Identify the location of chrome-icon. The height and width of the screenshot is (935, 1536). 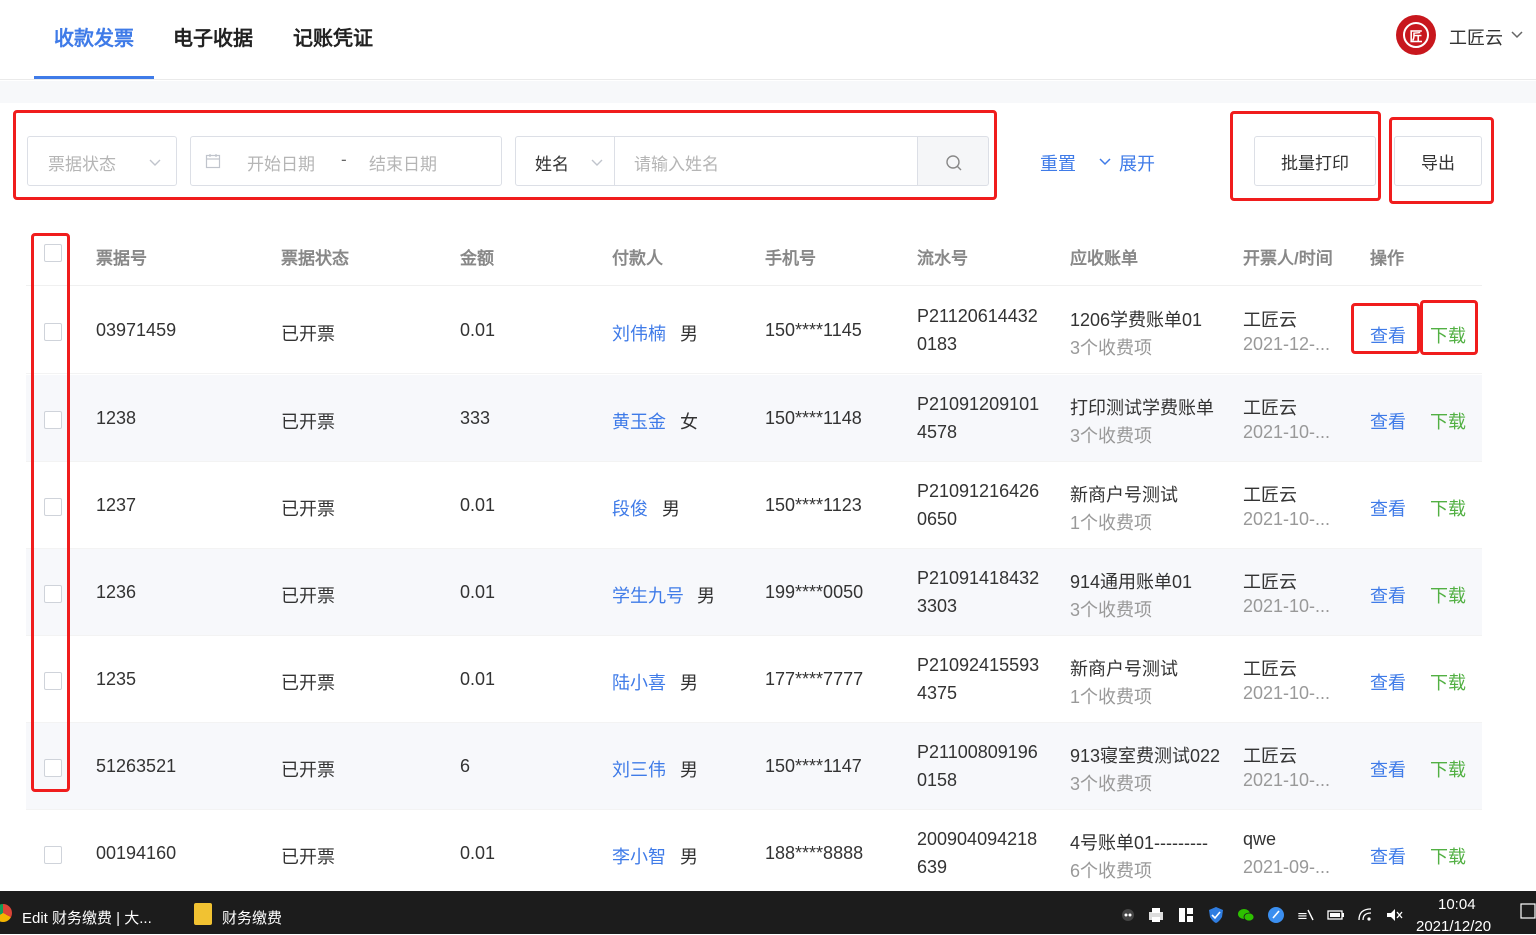
(6, 913).